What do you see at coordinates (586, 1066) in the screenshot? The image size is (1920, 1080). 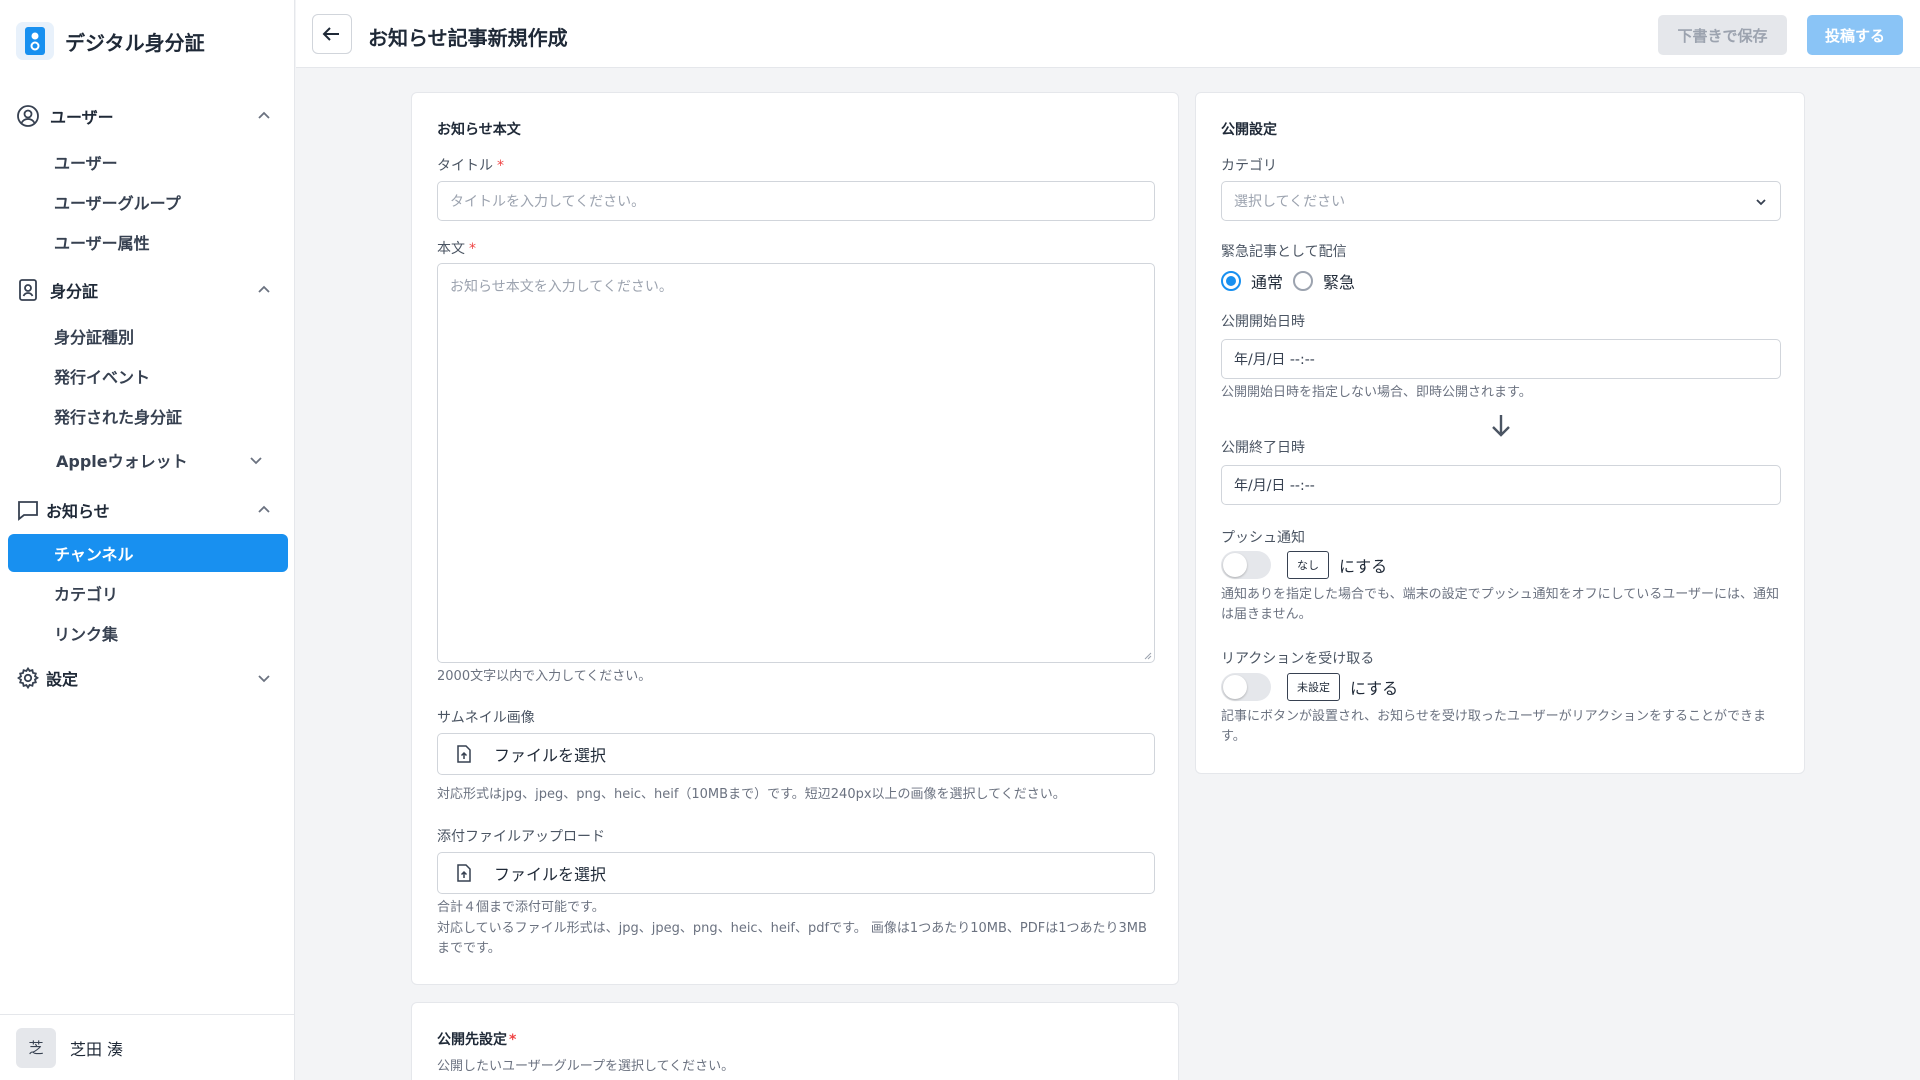 I see `target-hint: 公開したいユーザーグループを選択してください。` at bounding box center [586, 1066].